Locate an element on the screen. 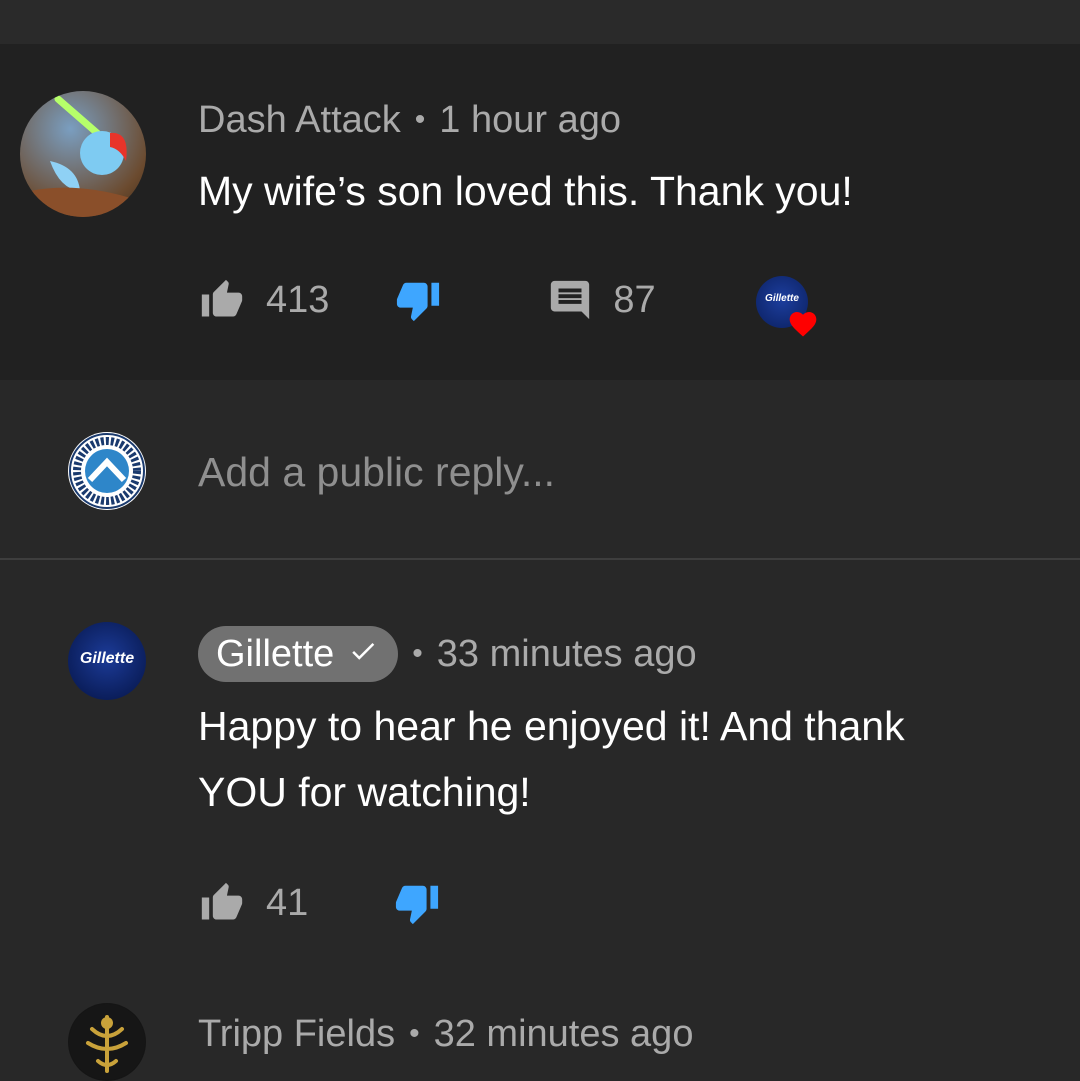 This screenshot has width=1080, height=1081. user-avatar is located at coordinates (107, 471).